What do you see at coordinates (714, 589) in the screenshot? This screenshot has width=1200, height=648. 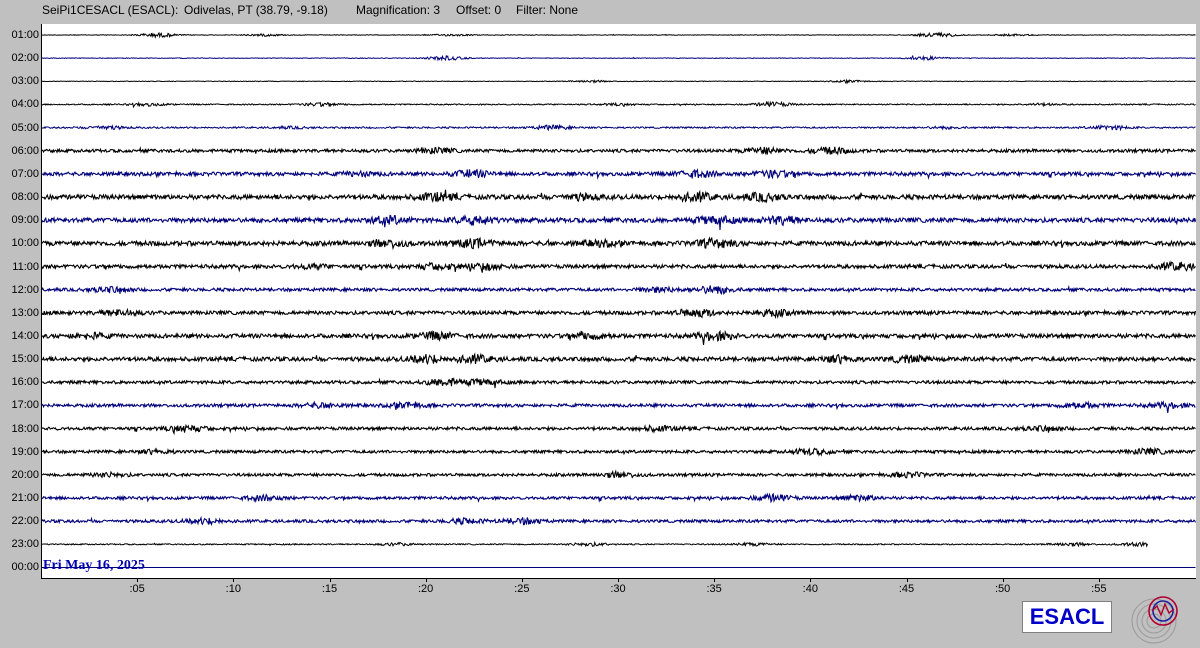 I see `minute-label: :35` at bounding box center [714, 589].